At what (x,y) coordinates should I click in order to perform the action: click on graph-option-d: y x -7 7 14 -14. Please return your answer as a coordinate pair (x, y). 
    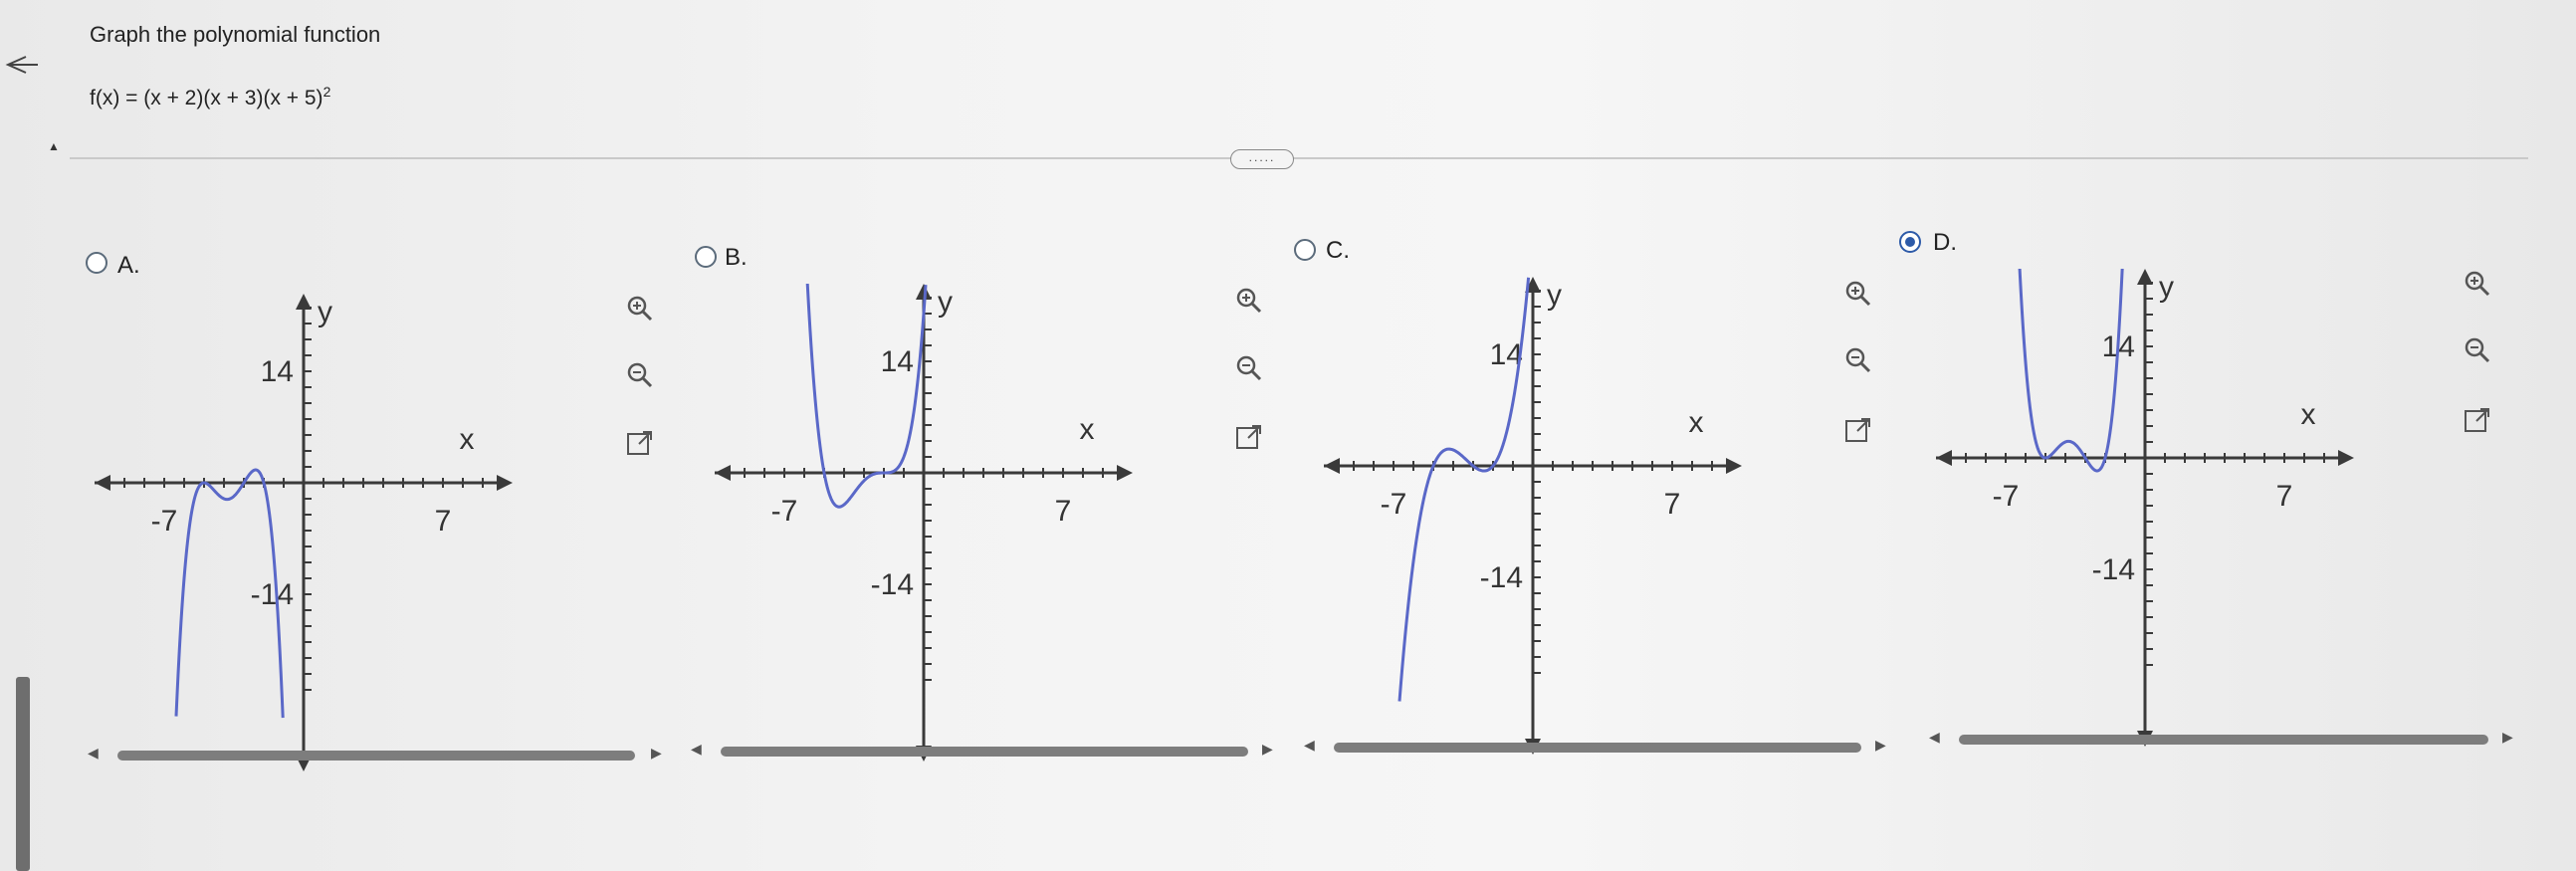
    Looking at the image, I should click on (2145, 507).